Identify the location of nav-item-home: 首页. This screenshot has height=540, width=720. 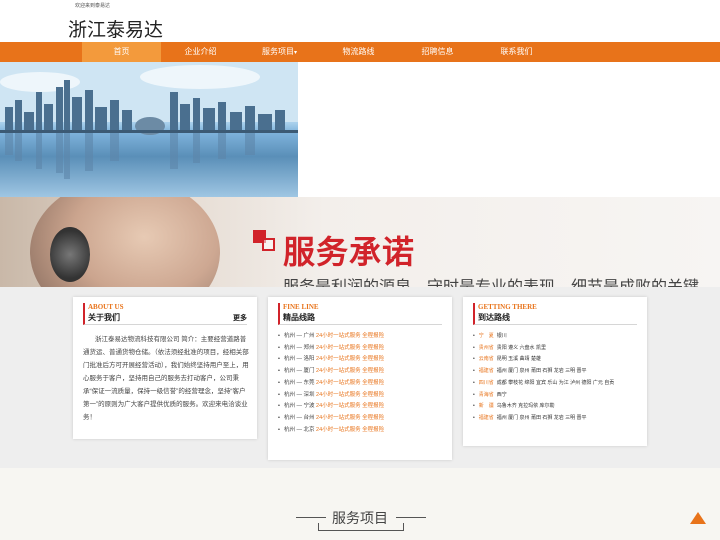
(121, 52).